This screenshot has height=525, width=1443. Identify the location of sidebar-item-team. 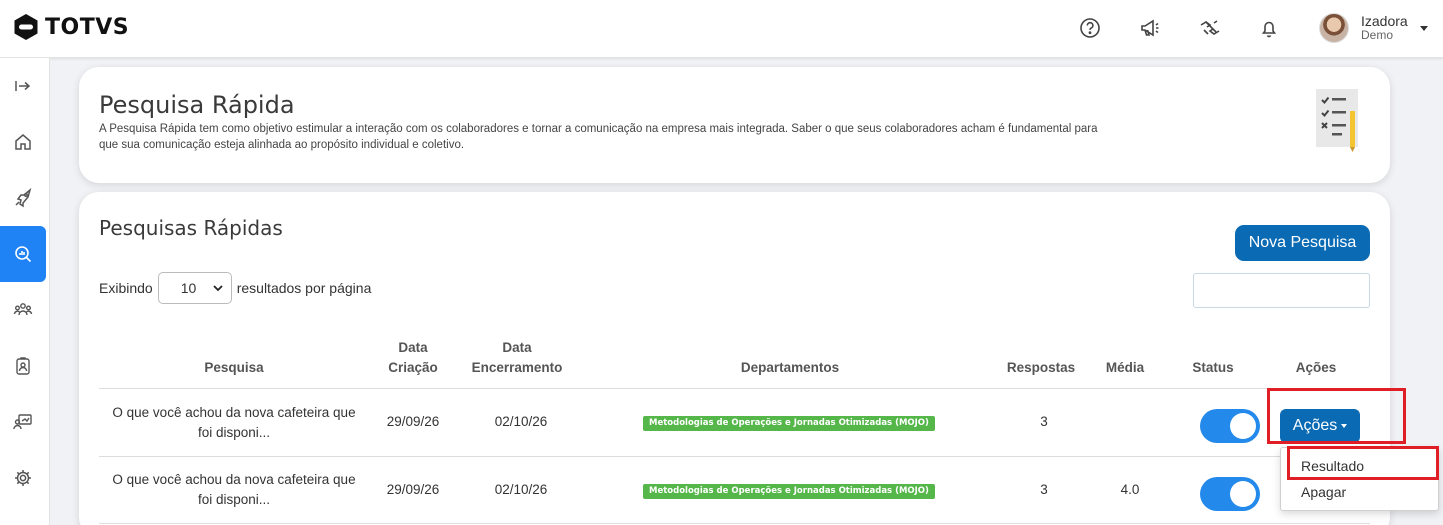
(23, 310).